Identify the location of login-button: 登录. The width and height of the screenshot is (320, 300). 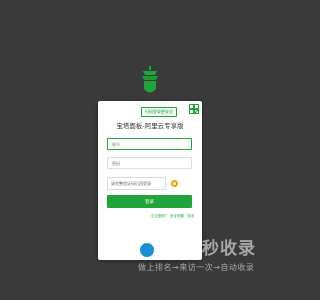
(149, 201).